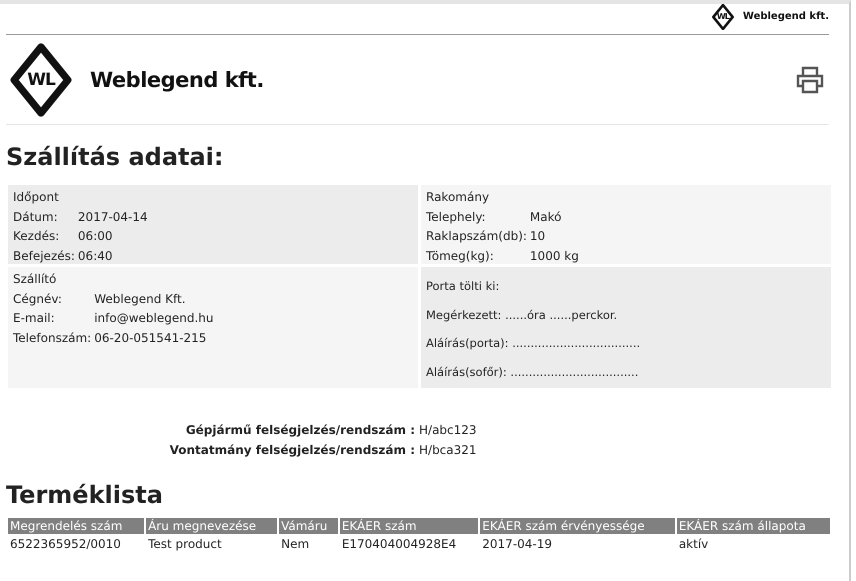 The image size is (856, 581). What do you see at coordinates (458, 197) in the screenshot?
I see `panel-heading: Rakomány` at bounding box center [458, 197].